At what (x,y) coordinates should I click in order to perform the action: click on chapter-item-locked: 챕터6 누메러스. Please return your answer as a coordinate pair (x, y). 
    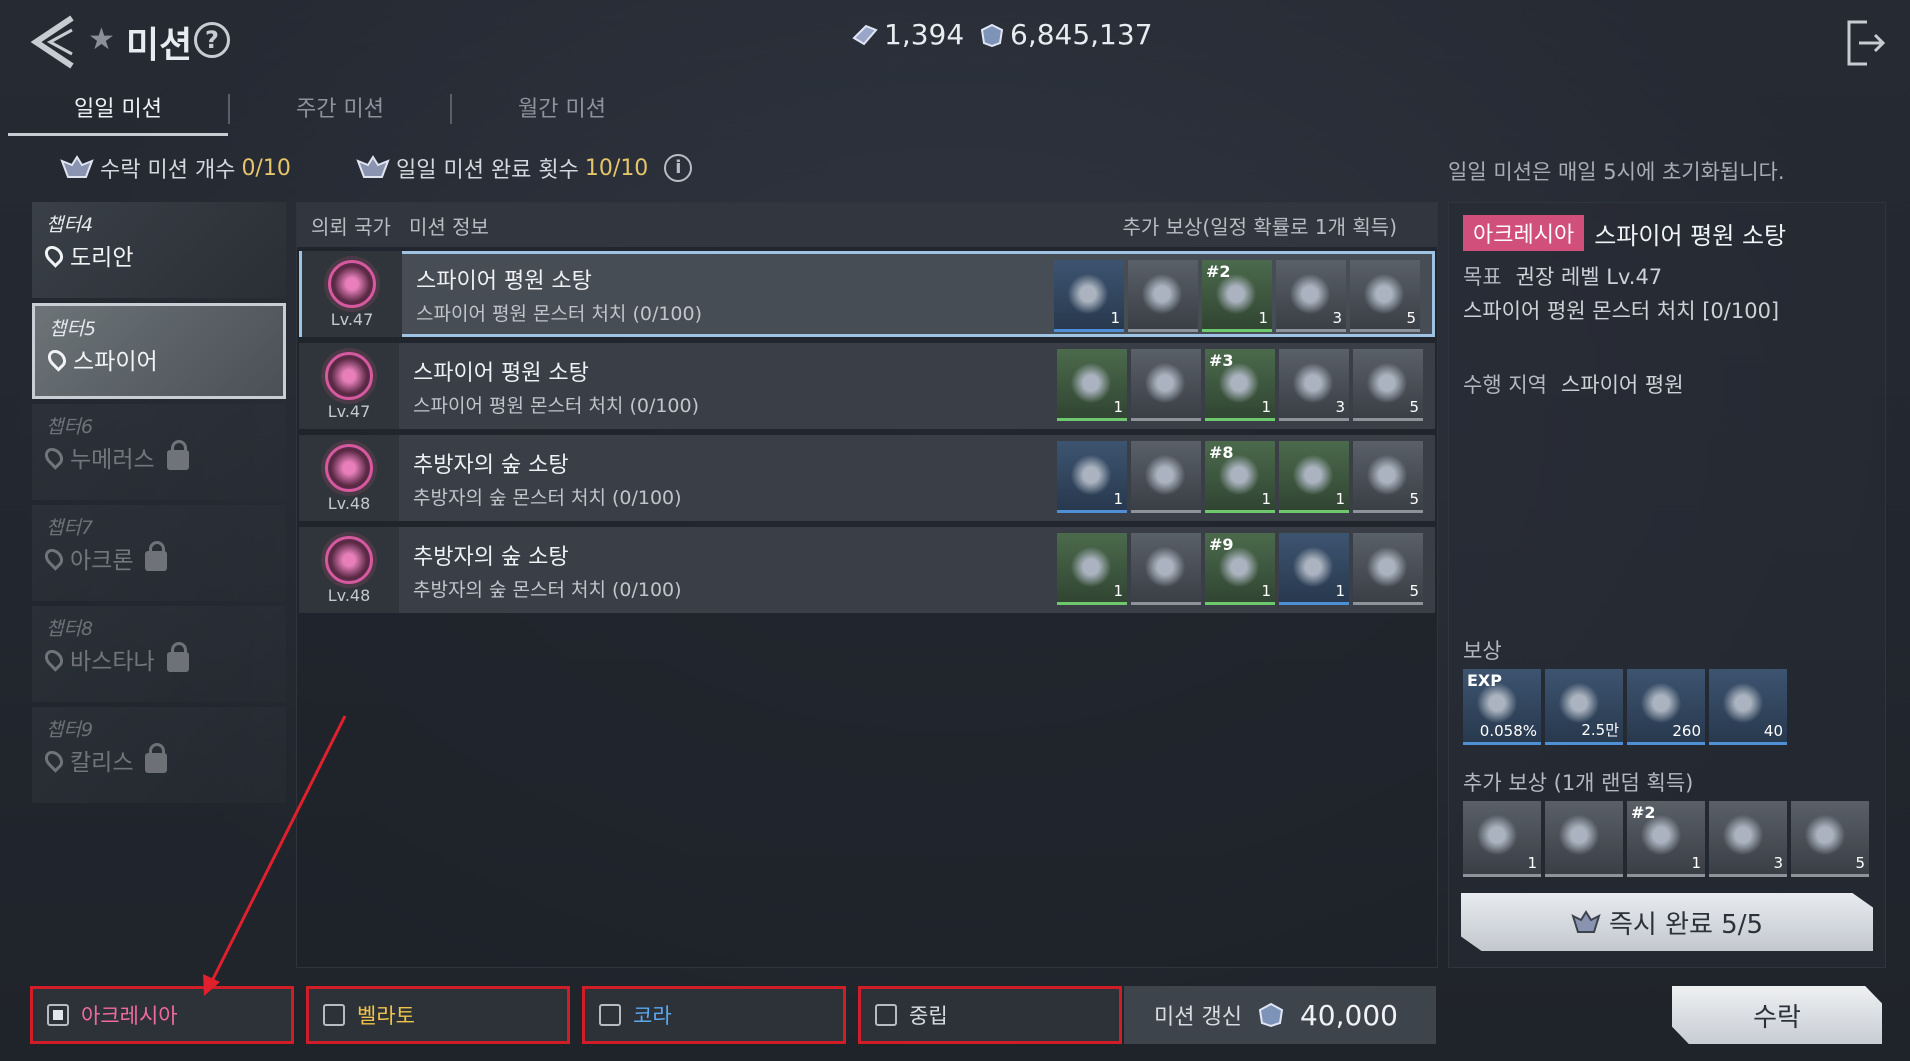
    Looking at the image, I should click on (159, 452).